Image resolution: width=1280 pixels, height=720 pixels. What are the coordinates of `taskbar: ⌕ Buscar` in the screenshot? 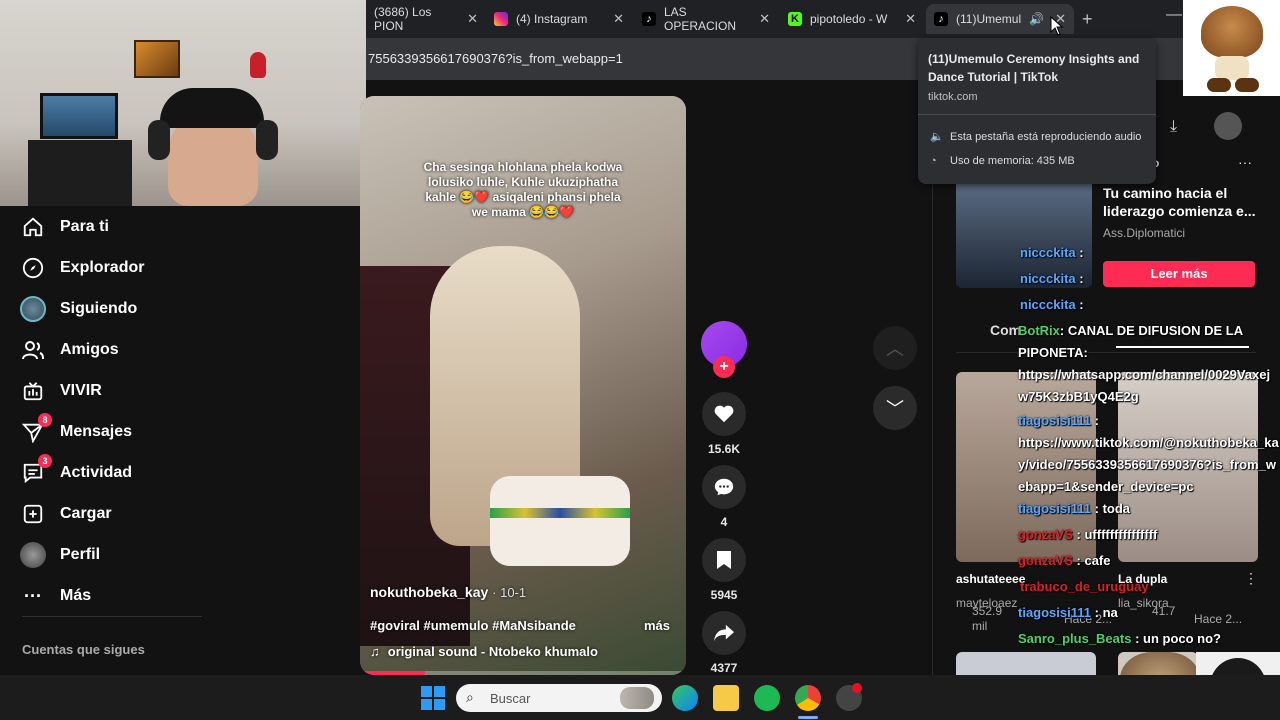 It's located at (640, 697).